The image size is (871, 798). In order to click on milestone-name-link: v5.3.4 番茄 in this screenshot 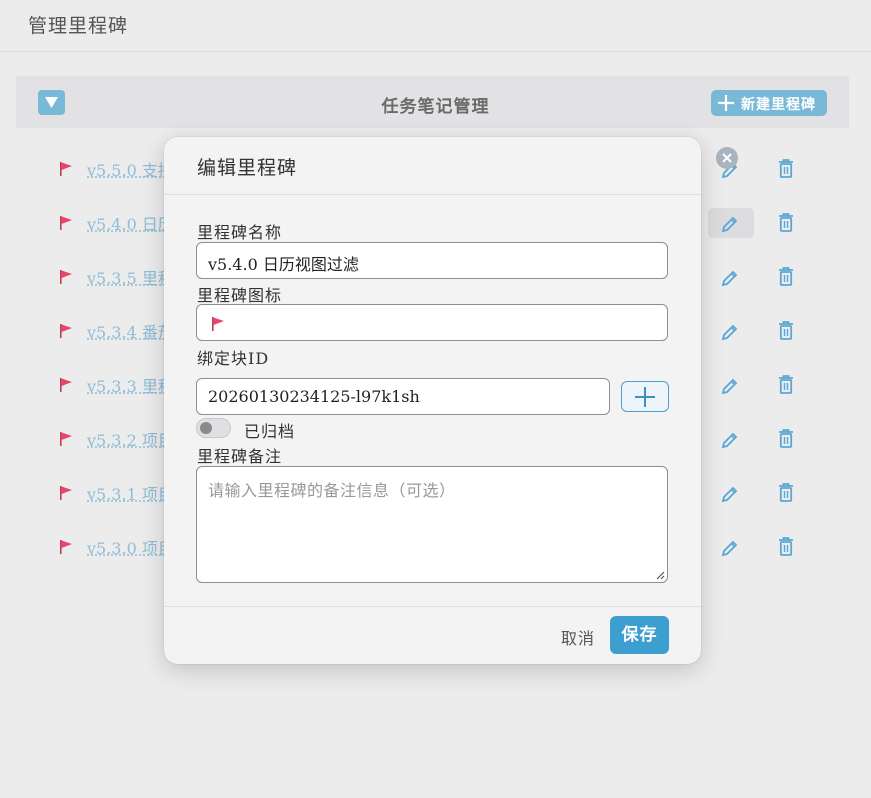, I will do `click(127, 331)`.